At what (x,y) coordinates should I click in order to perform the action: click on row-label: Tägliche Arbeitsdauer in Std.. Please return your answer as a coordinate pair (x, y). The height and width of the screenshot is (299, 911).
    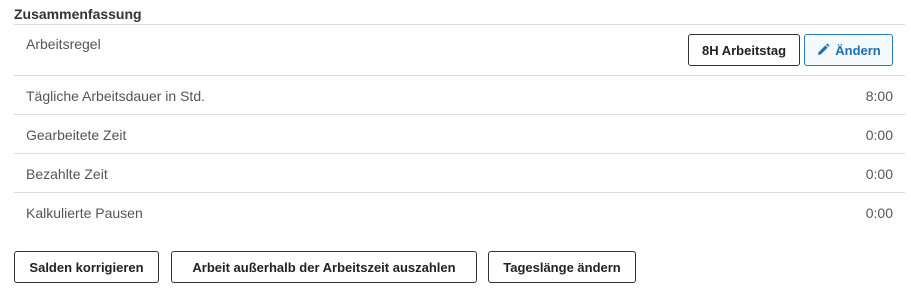
    Looking at the image, I should click on (115, 96).